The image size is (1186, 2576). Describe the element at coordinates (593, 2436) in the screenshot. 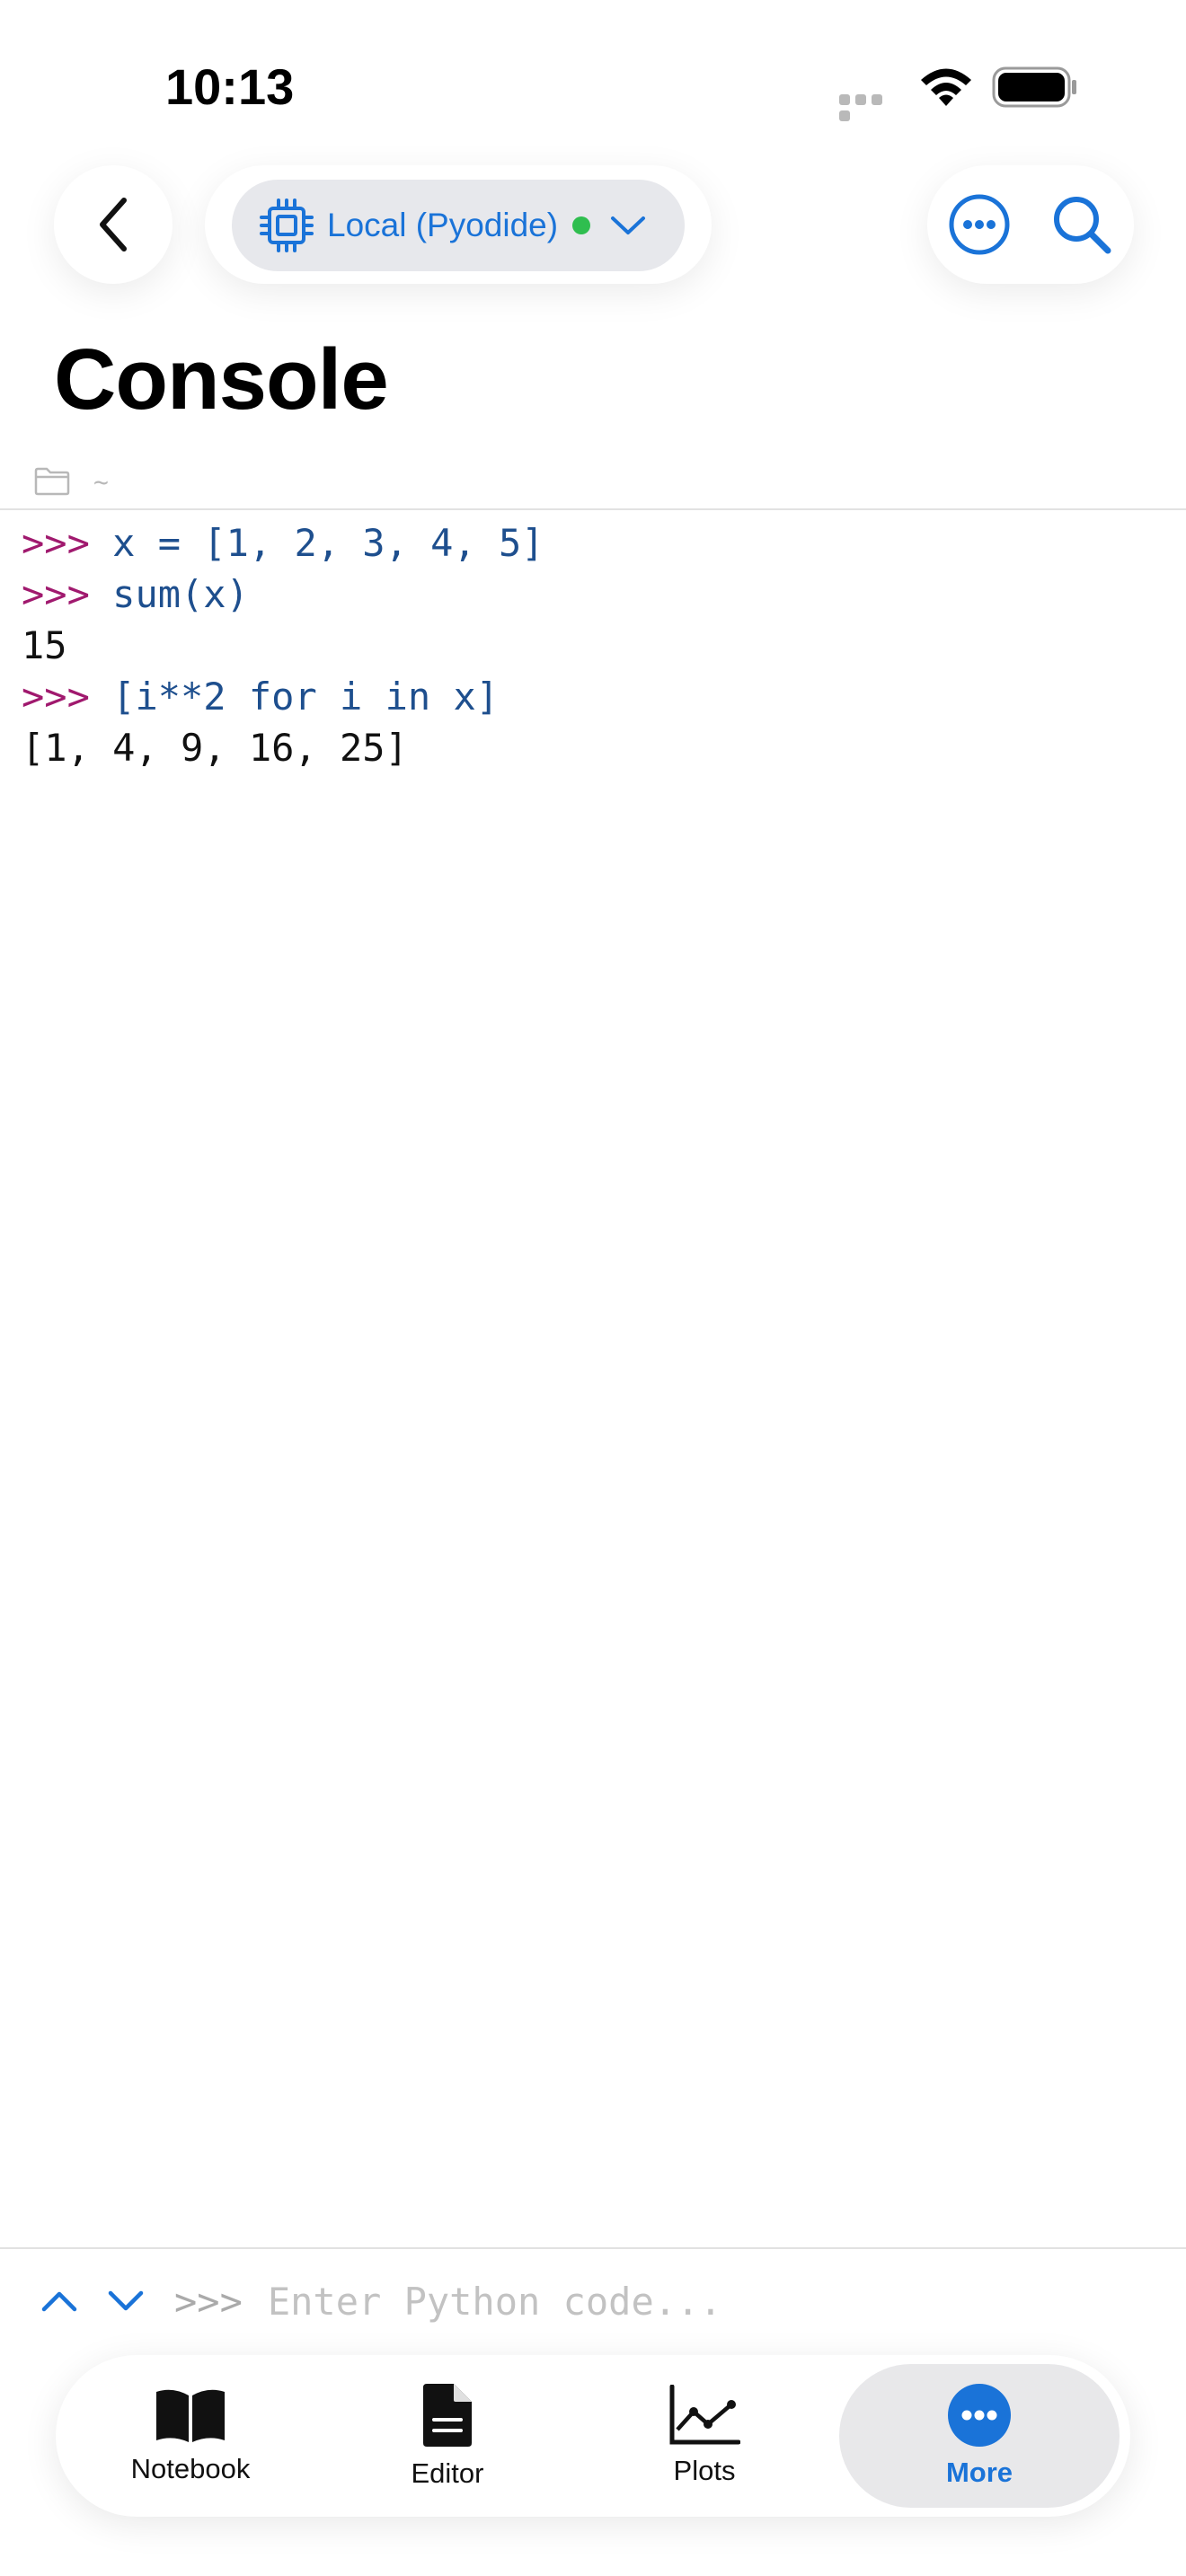

I see `tab-bar: Notebook Editor Plots More` at that location.